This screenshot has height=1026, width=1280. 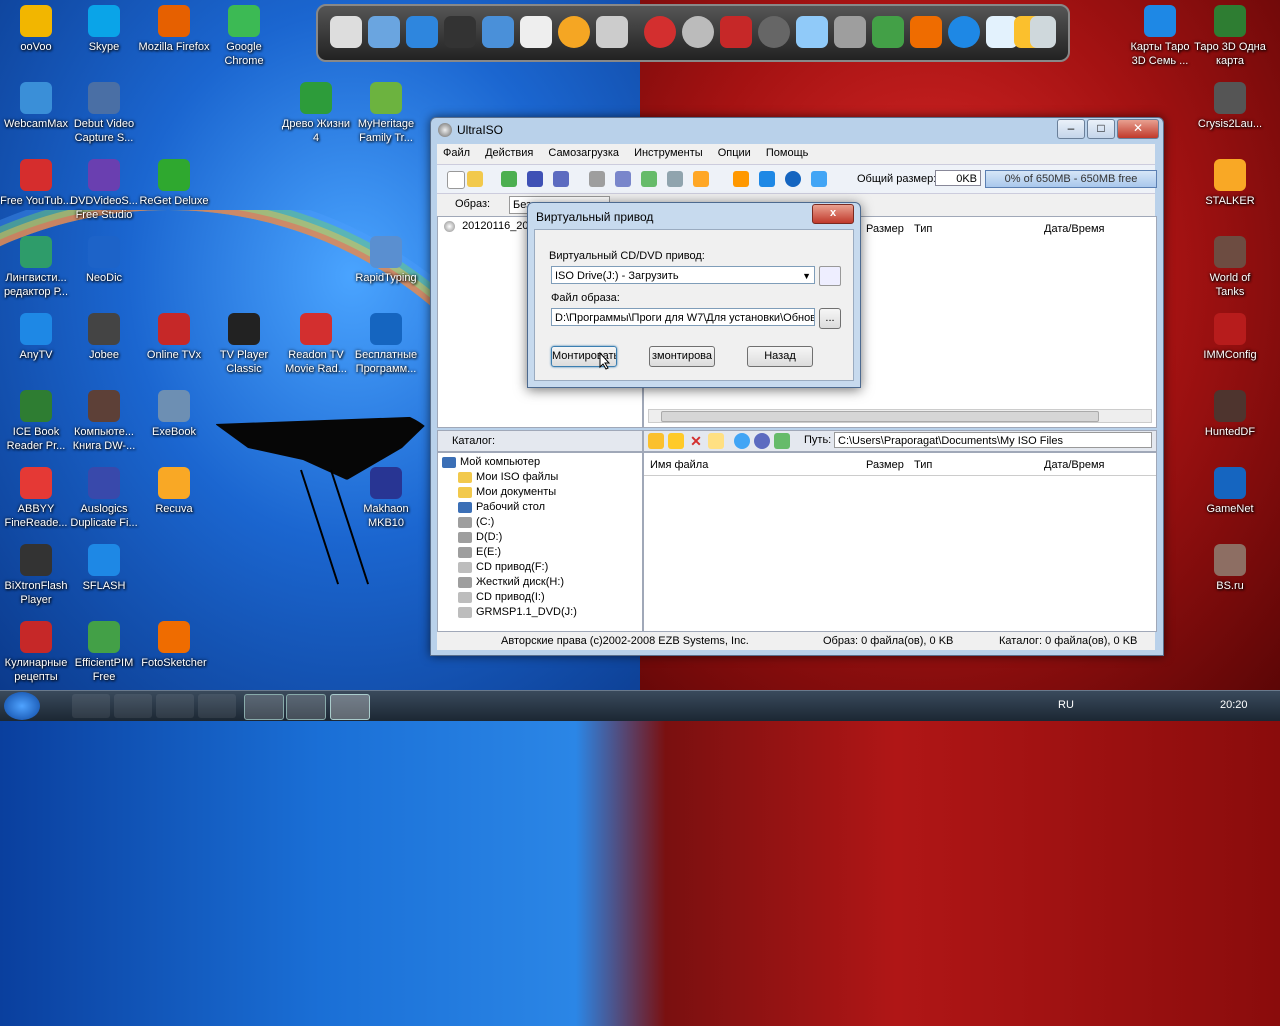 What do you see at coordinates (36, 652) in the screenshot?
I see `desktop-icon-kulinarnye: Кулинарные рецепты` at bounding box center [36, 652].